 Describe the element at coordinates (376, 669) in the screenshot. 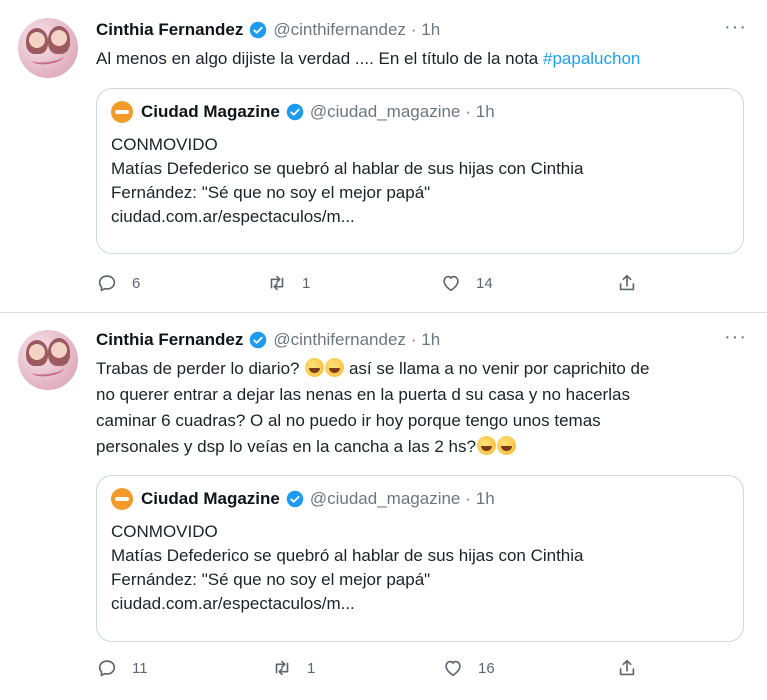

I see `tweet-actions: 11 1 16` at that location.